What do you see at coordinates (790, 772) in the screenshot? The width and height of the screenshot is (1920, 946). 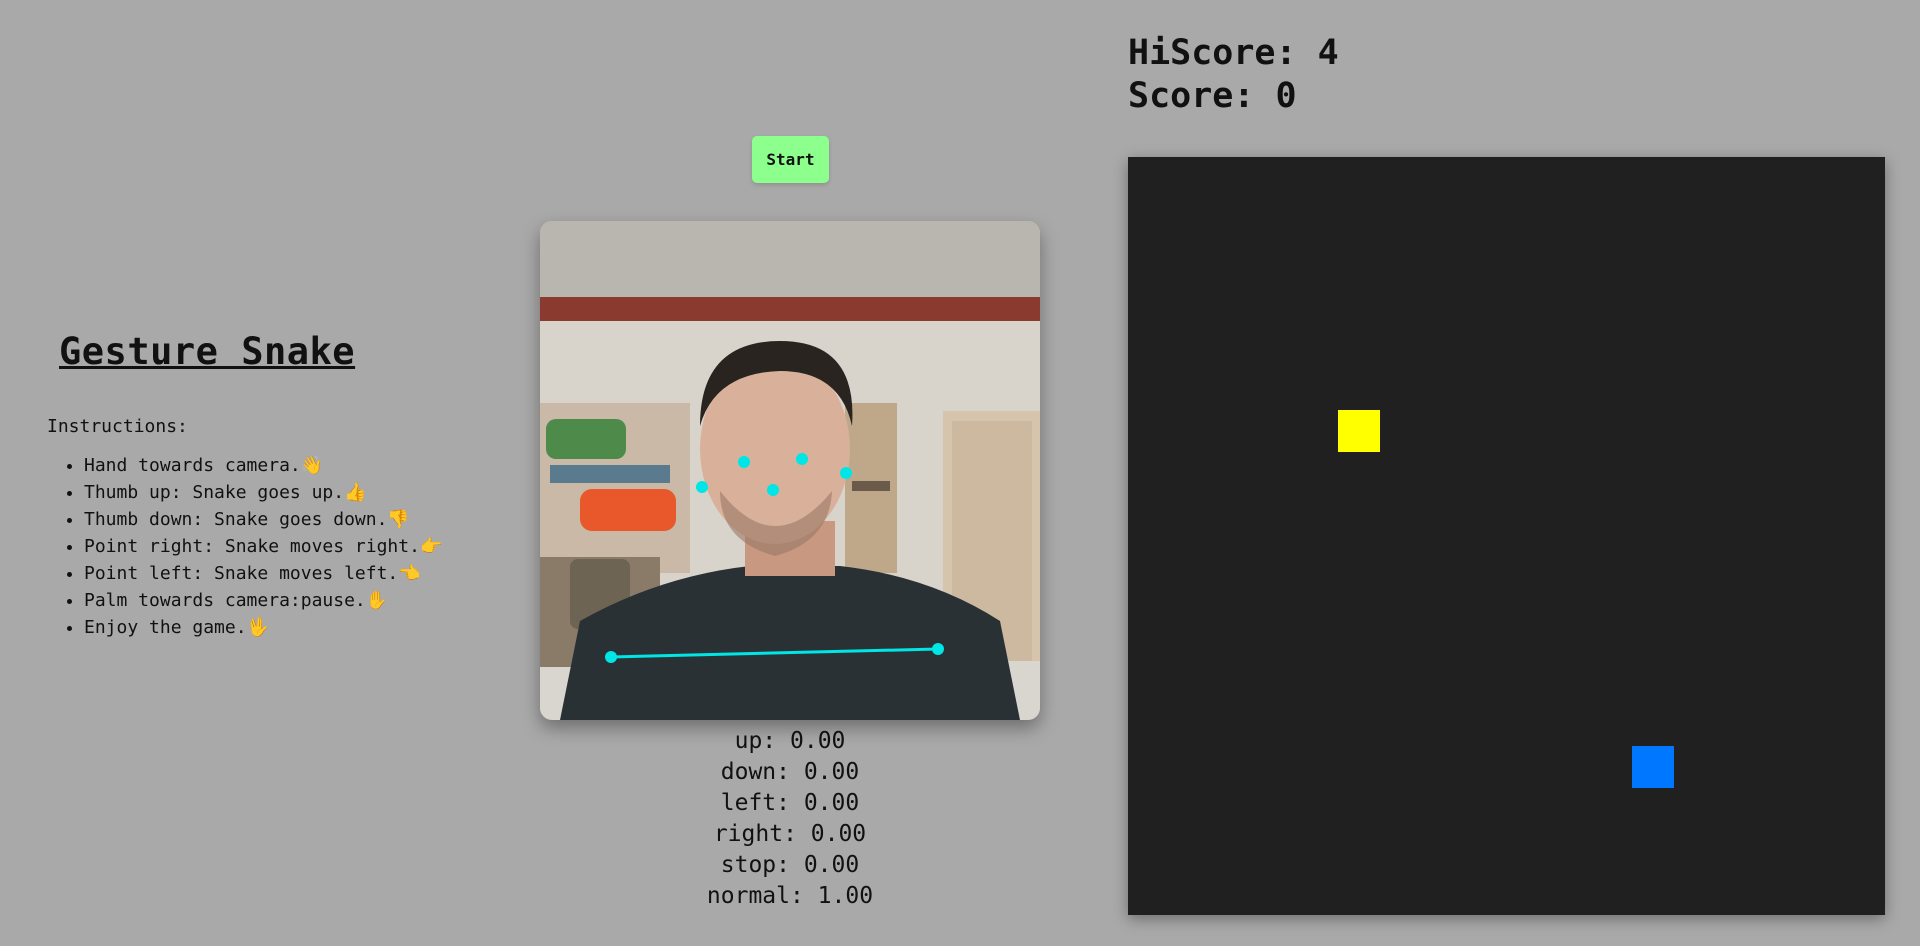 I see `prob-down: down: 0.00` at bounding box center [790, 772].